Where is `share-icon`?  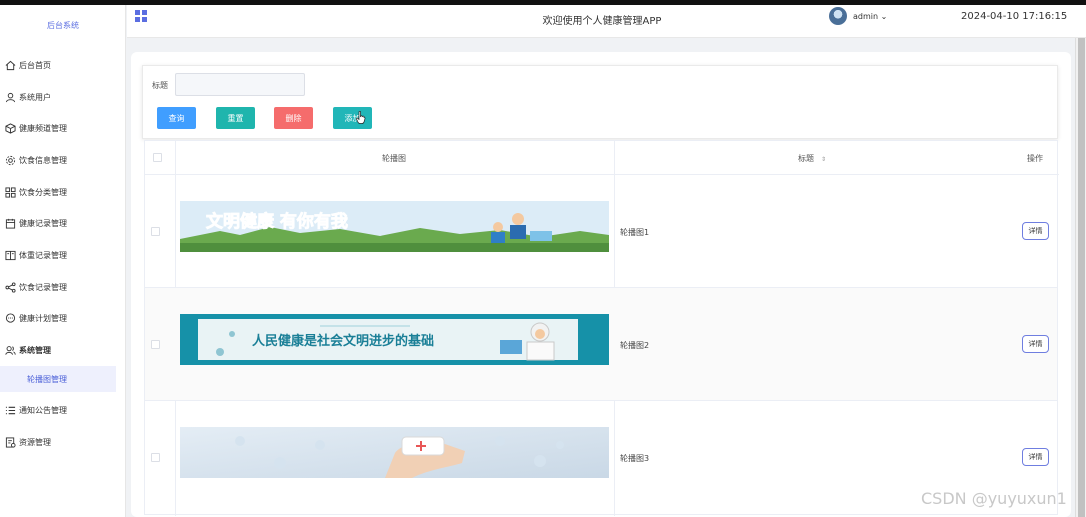
share-icon is located at coordinates (10, 287).